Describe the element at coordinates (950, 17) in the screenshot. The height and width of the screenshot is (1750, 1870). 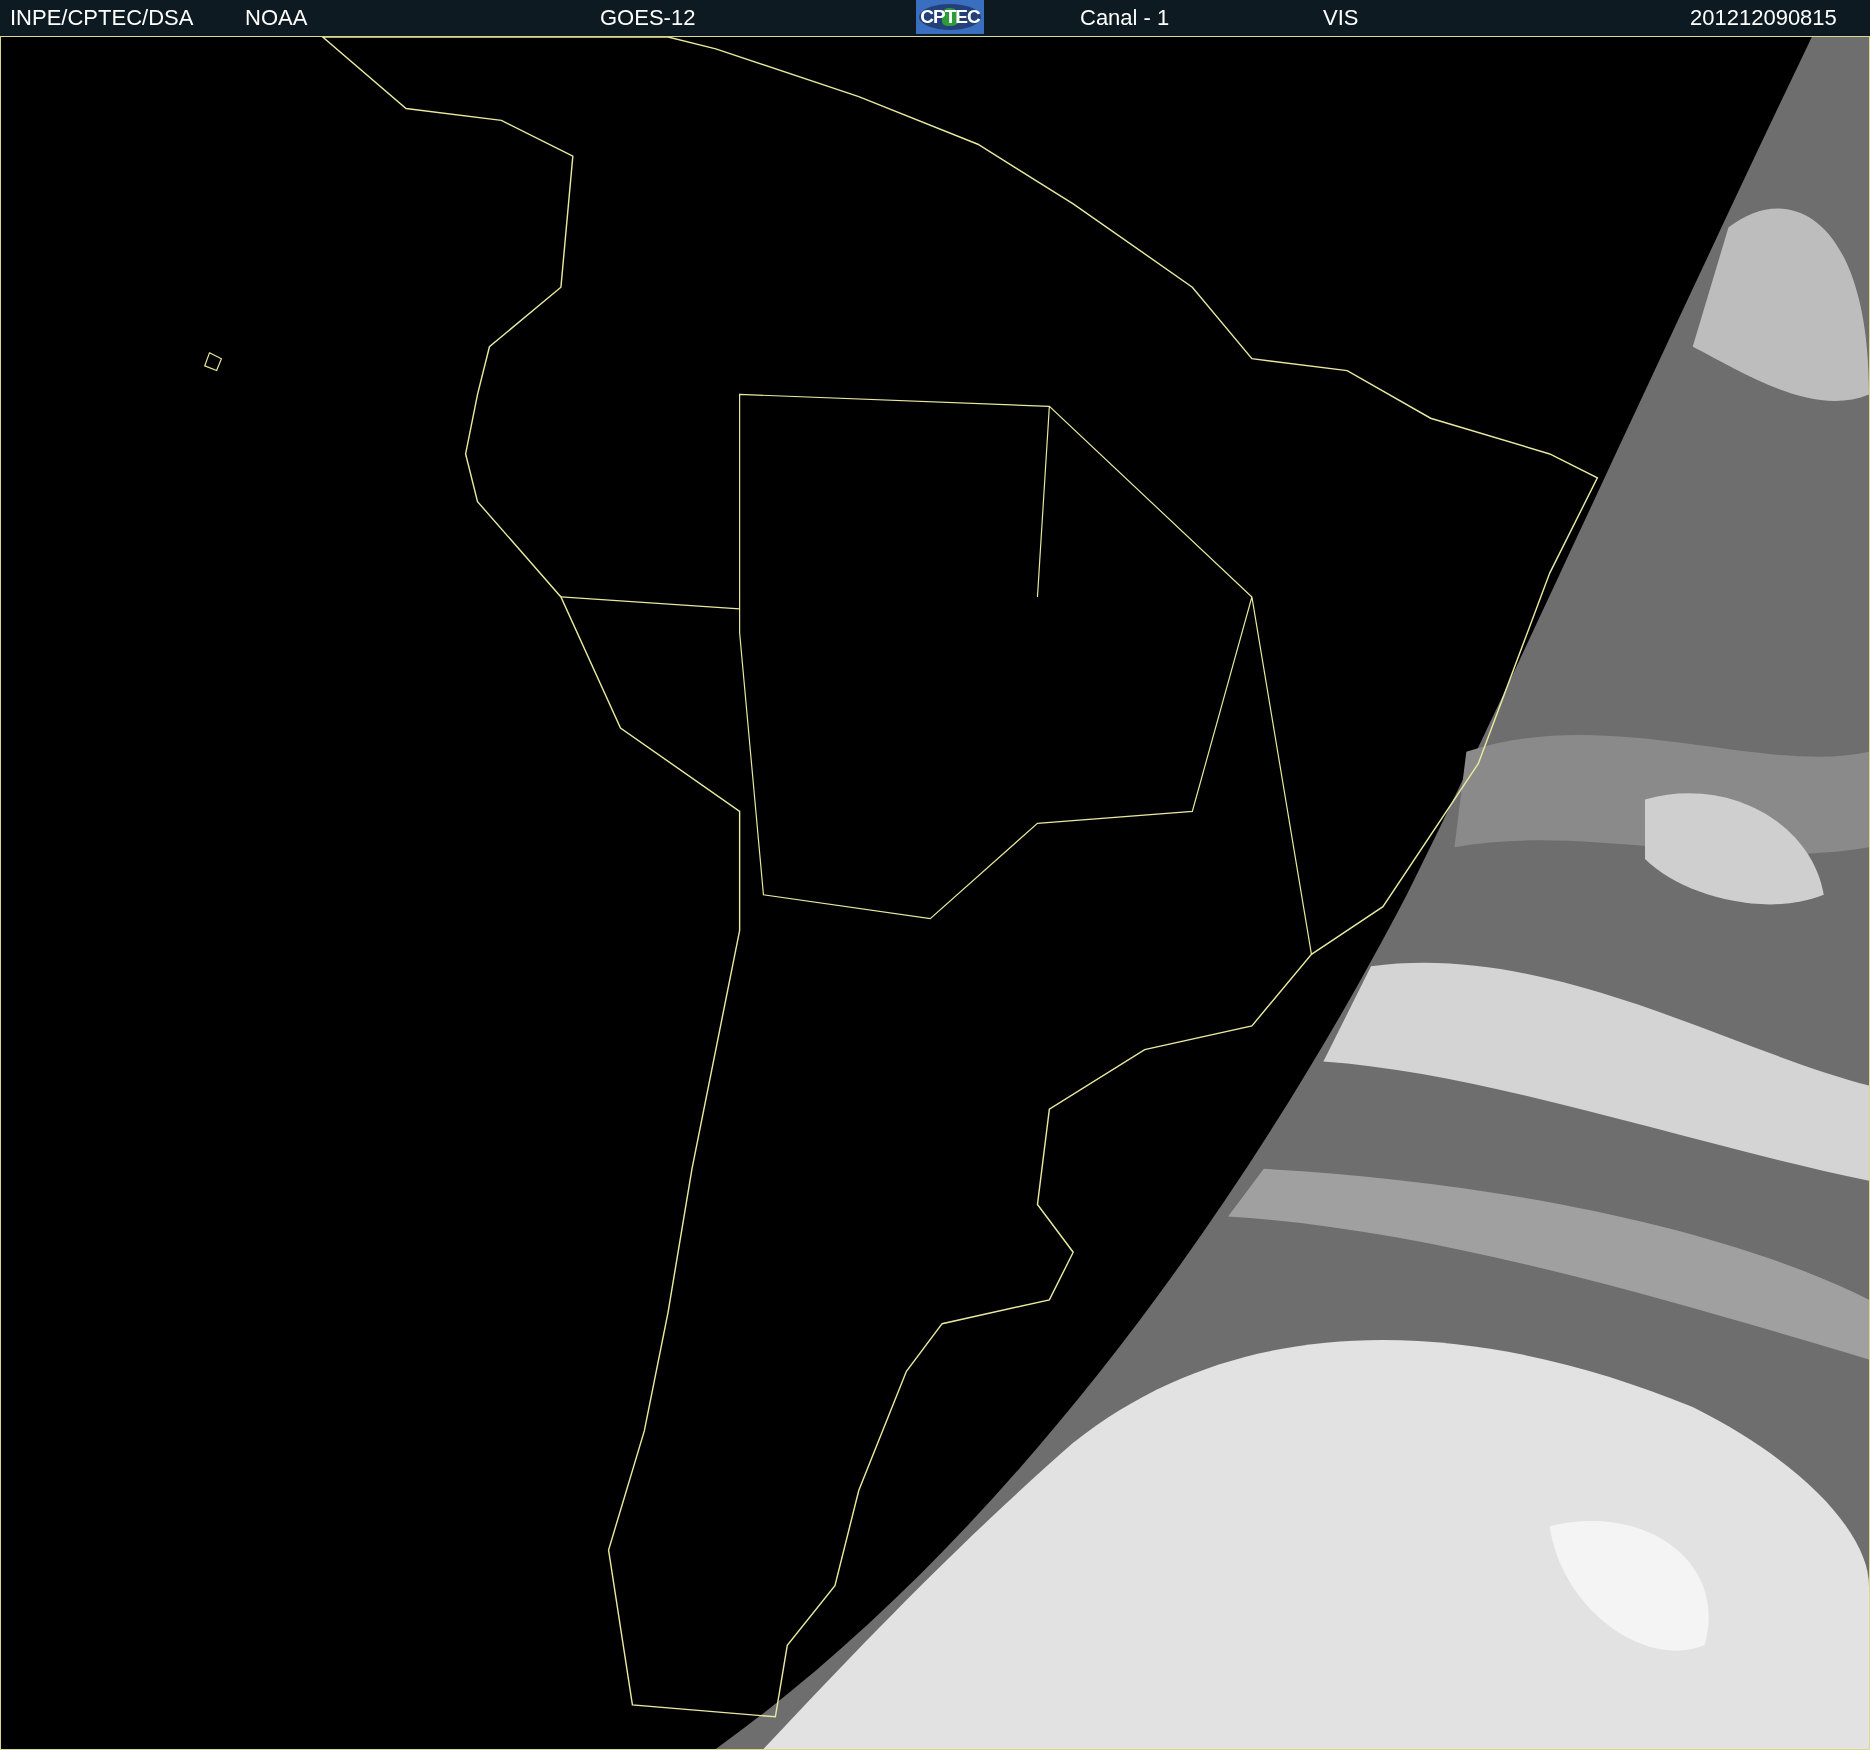
I see `logo: CPTEC` at that location.